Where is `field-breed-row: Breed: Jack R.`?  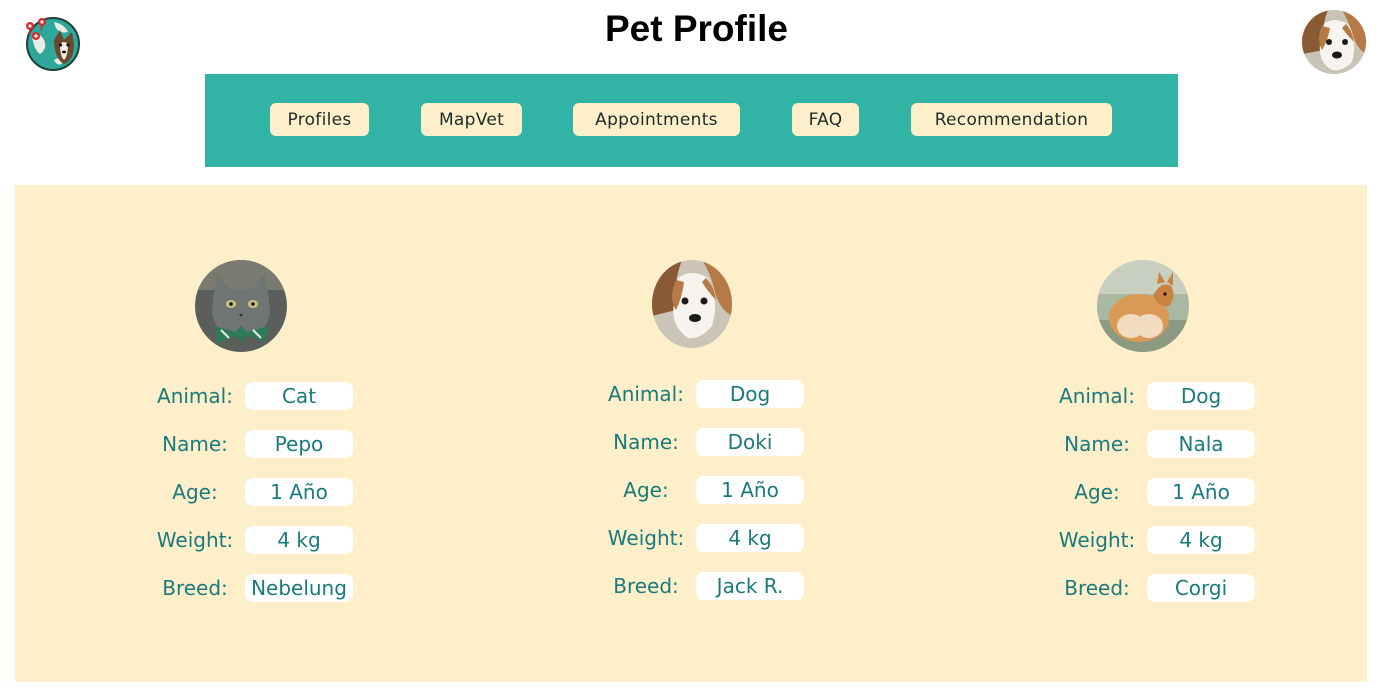 field-breed-row: Breed: Jack R. is located at coordinates (748, 586).